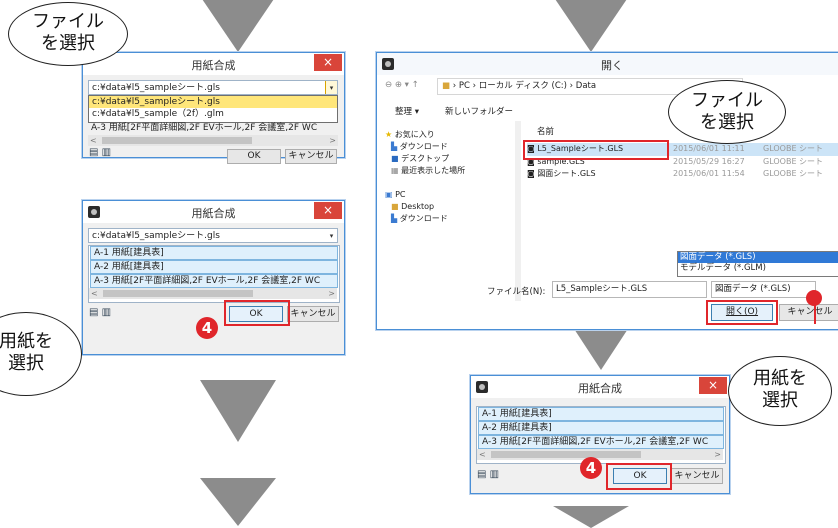 This screenshot has height=528, width=838. What do you see at coordinates (464, 86) in the screenshot?
I see `breadcrumb-pc: PC` at bounding box center [464, 86].